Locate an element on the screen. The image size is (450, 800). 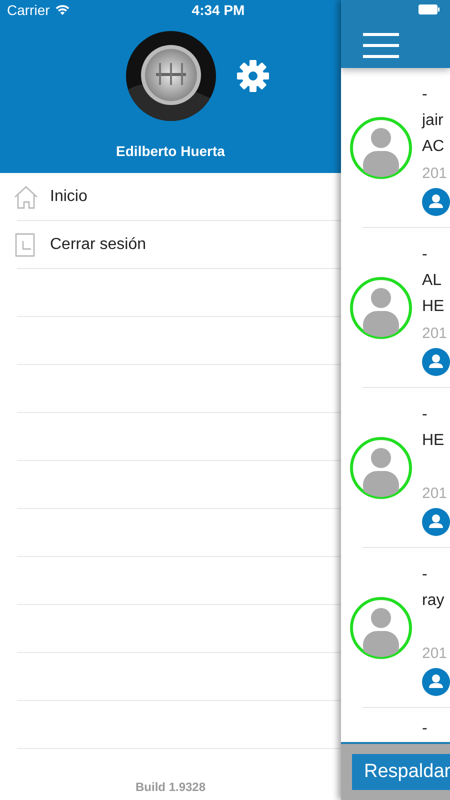
item-name: AL is located at coordinates (432, 280).